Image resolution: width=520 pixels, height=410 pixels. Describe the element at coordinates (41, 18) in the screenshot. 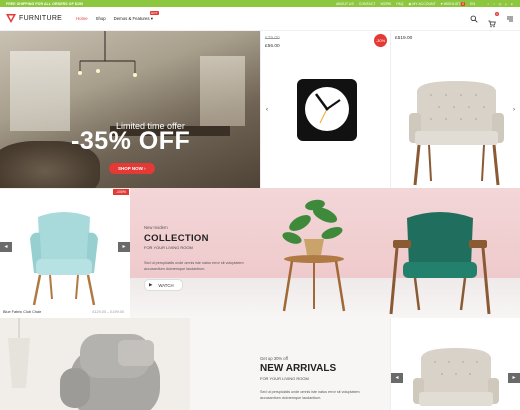

I see `logo-text: FURNITURE` at that location.